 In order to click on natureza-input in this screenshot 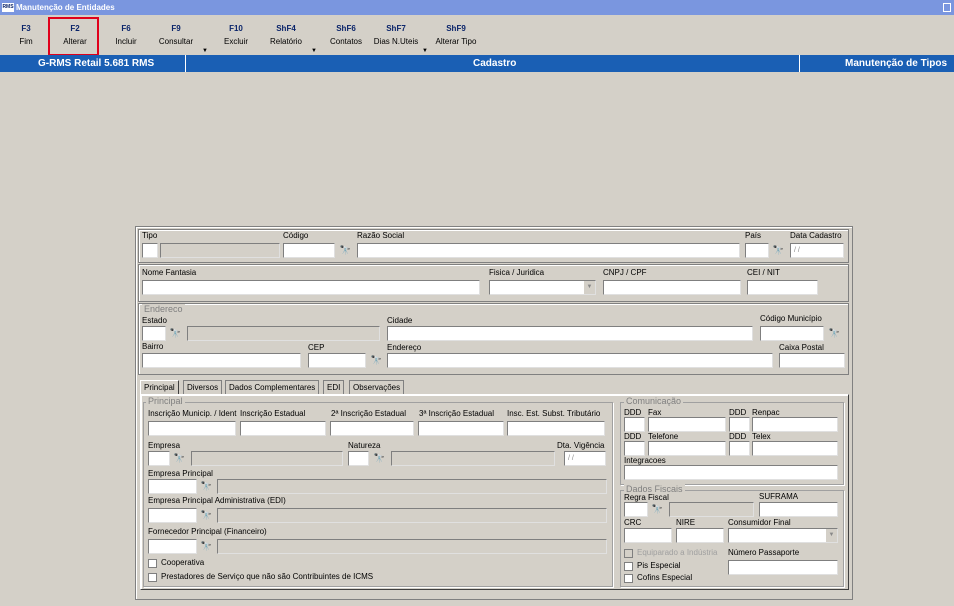, I will do `click(358, 458)`.